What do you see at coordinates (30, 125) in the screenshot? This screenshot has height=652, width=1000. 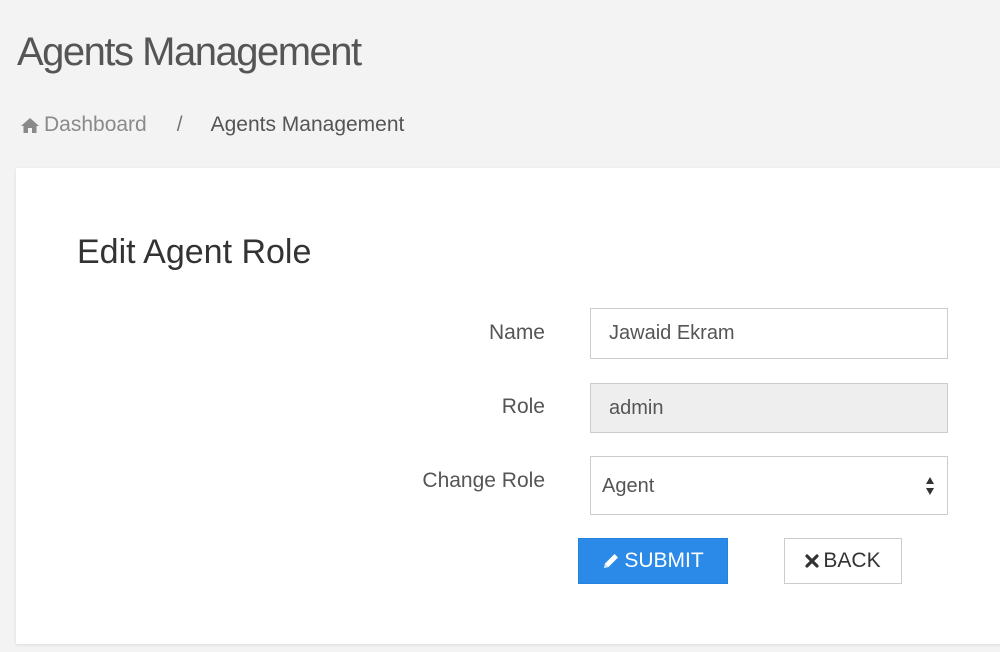 I see `home-icon` at bounding box center [30, 125].